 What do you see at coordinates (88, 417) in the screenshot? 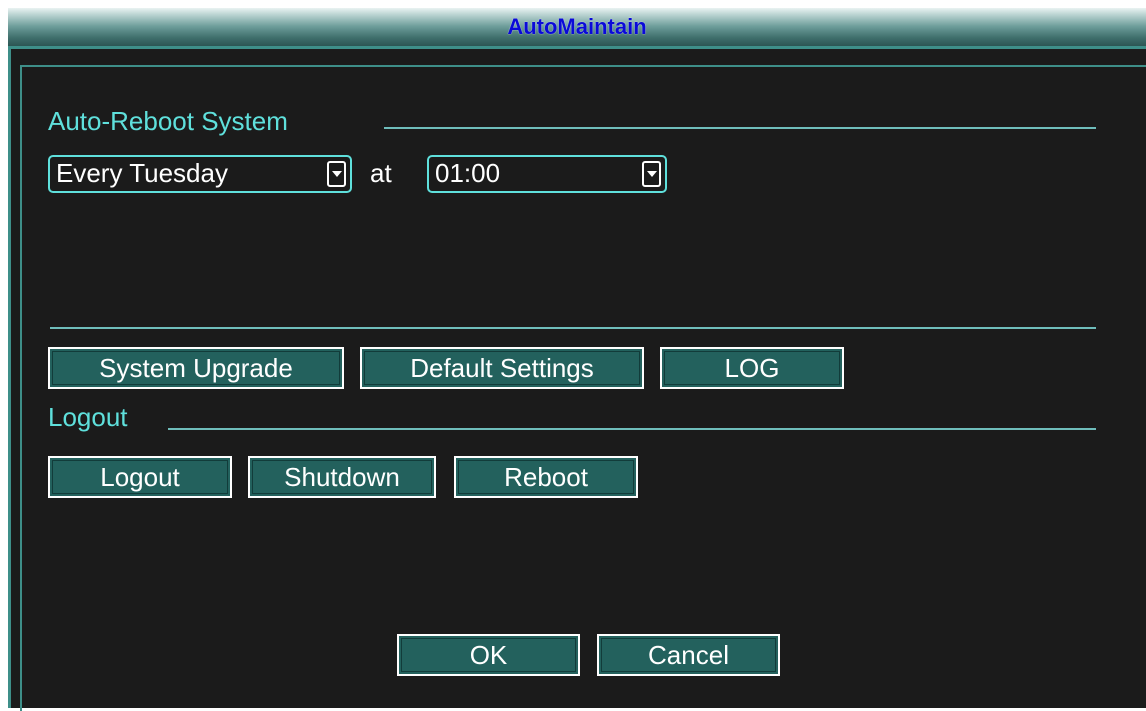
I see `logout-section-label: Logout` at bounding box center [88, 417].